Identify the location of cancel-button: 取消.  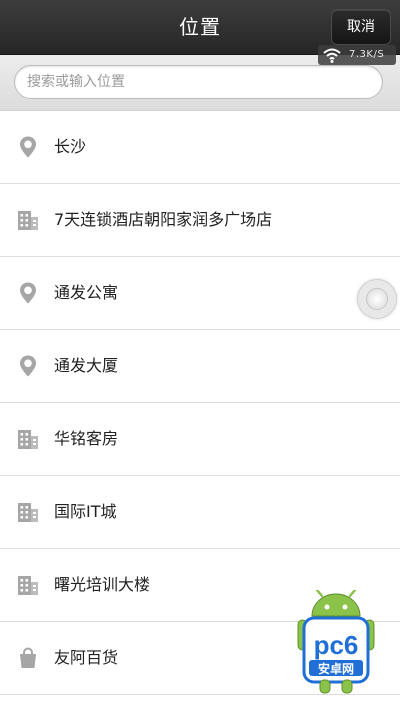
(361, 27).